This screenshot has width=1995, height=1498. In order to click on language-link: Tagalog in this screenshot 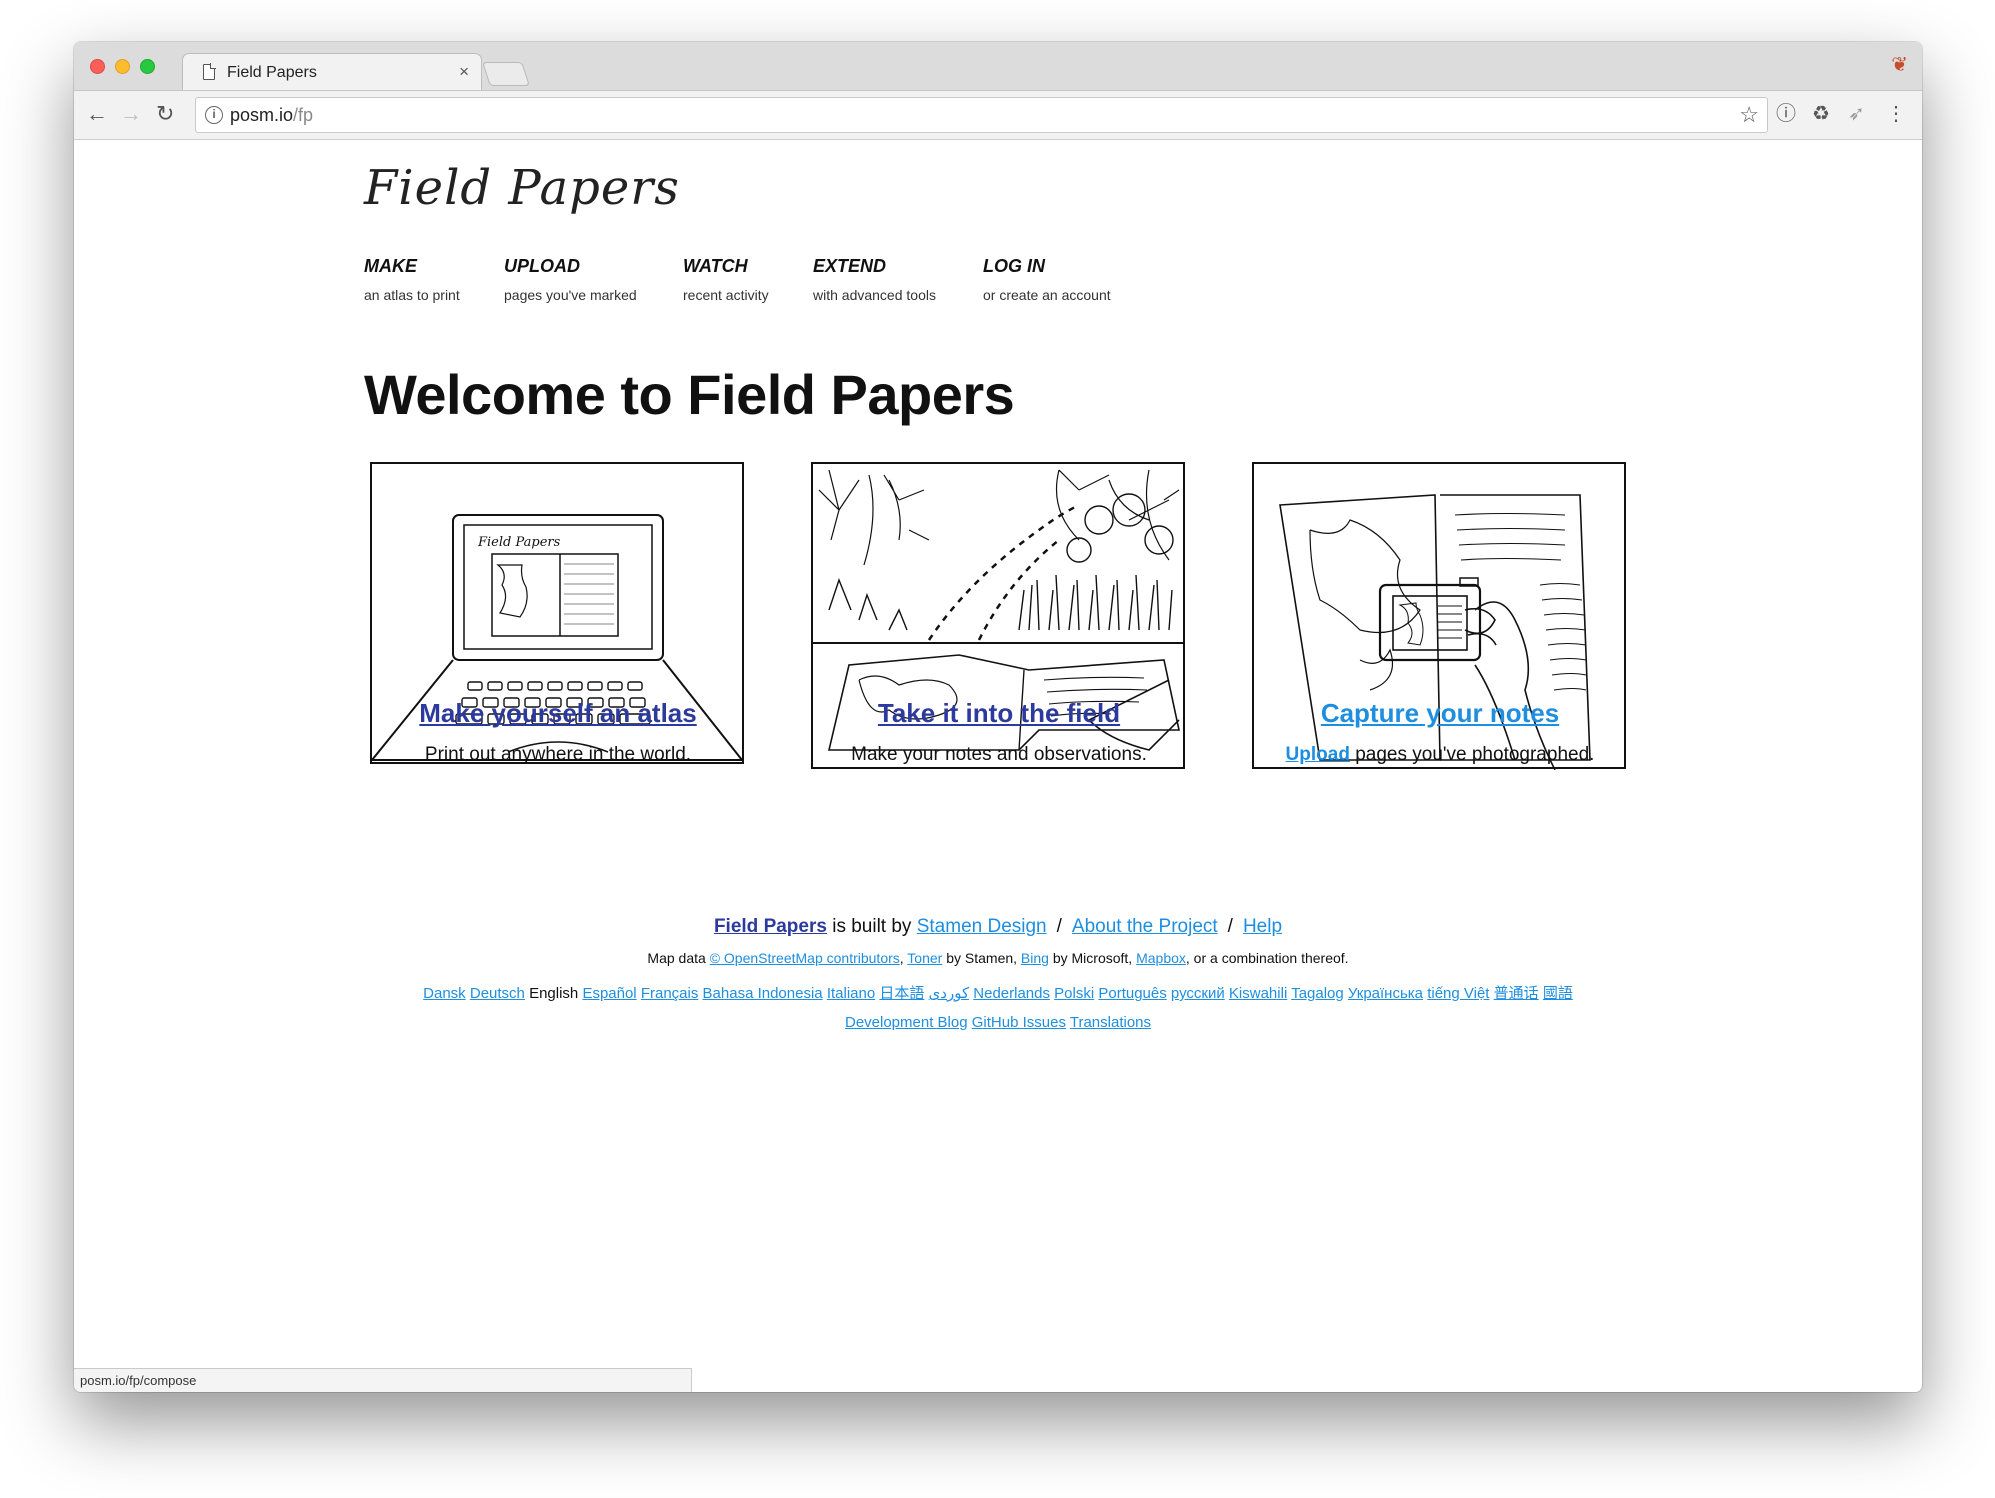, I will do `click(1317, 993)`.